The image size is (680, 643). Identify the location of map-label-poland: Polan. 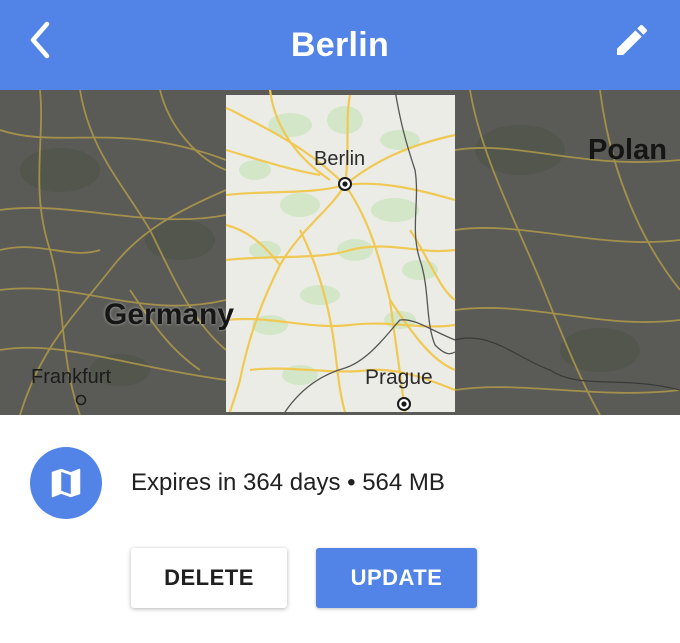
(627, 150).